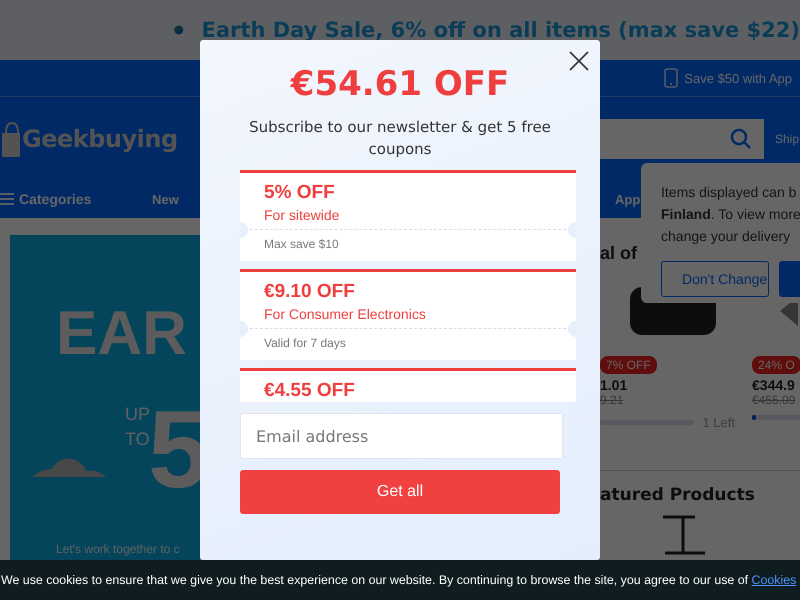  I want to click on coupon-note: Valid for 7 days, so click(305, 343).